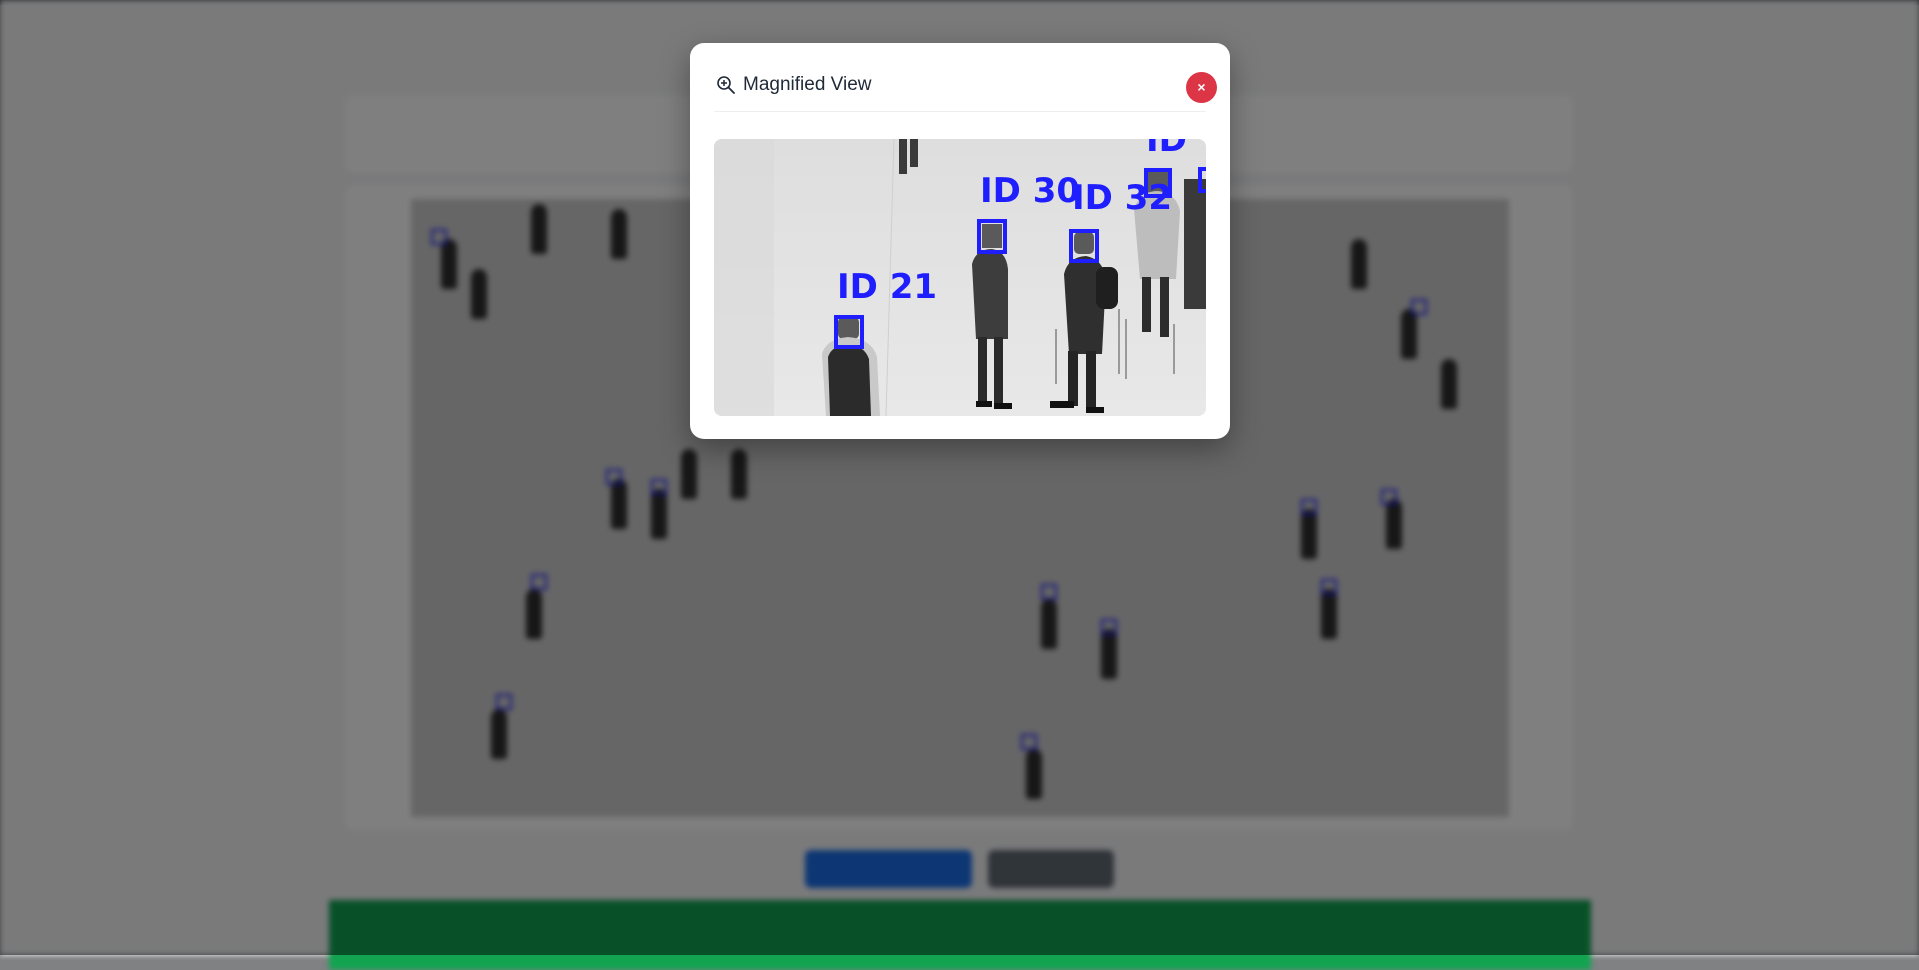  I want to click on detection-label: ID 32, so click(1122, 198).